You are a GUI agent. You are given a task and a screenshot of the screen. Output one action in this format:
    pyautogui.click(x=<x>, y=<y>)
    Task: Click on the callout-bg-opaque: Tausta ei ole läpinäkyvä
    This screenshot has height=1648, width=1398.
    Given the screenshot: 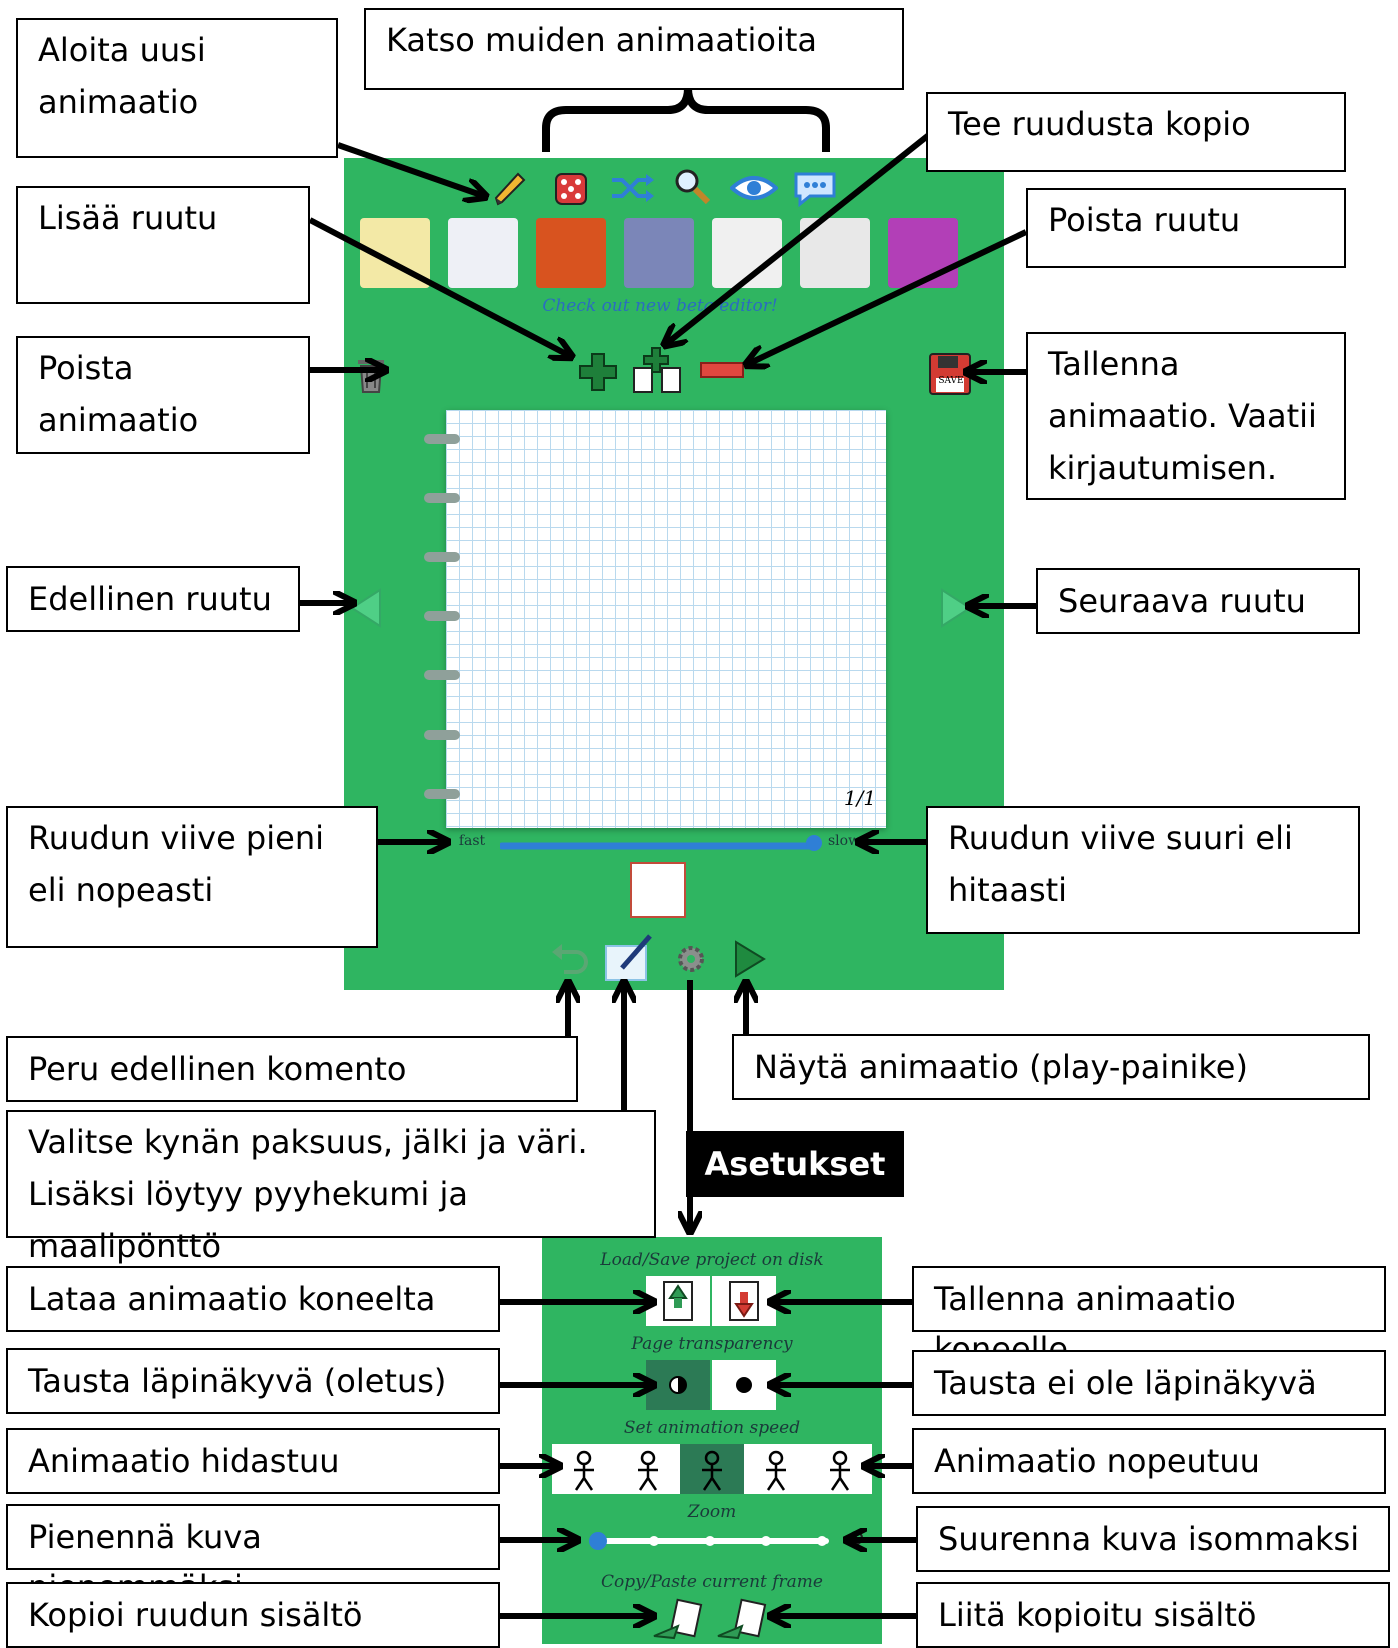 What is the action you would take?
    pyautogui.click(x=1149, y=1383)
    